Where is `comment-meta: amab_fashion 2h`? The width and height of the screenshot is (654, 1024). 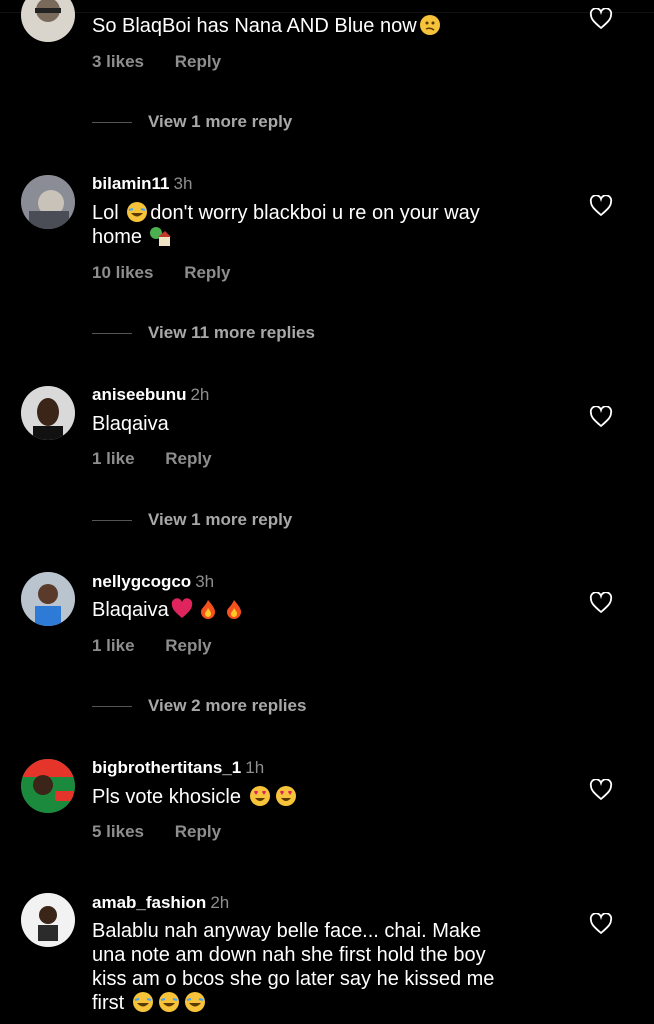
comment-meta: amab_fashion 2h is located at coordinates (160, 903).